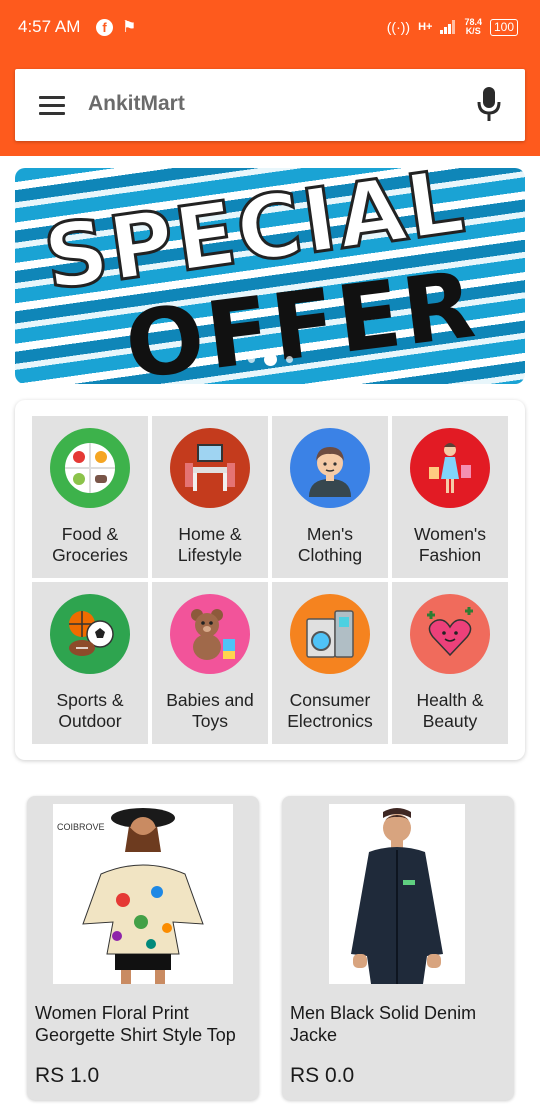 Image resolution: width=540 pixels, height=1112 pixels. Describe the element at coordinates (104, 27) in the screenshot. I see `facebook-notification-icon: f` at that location.